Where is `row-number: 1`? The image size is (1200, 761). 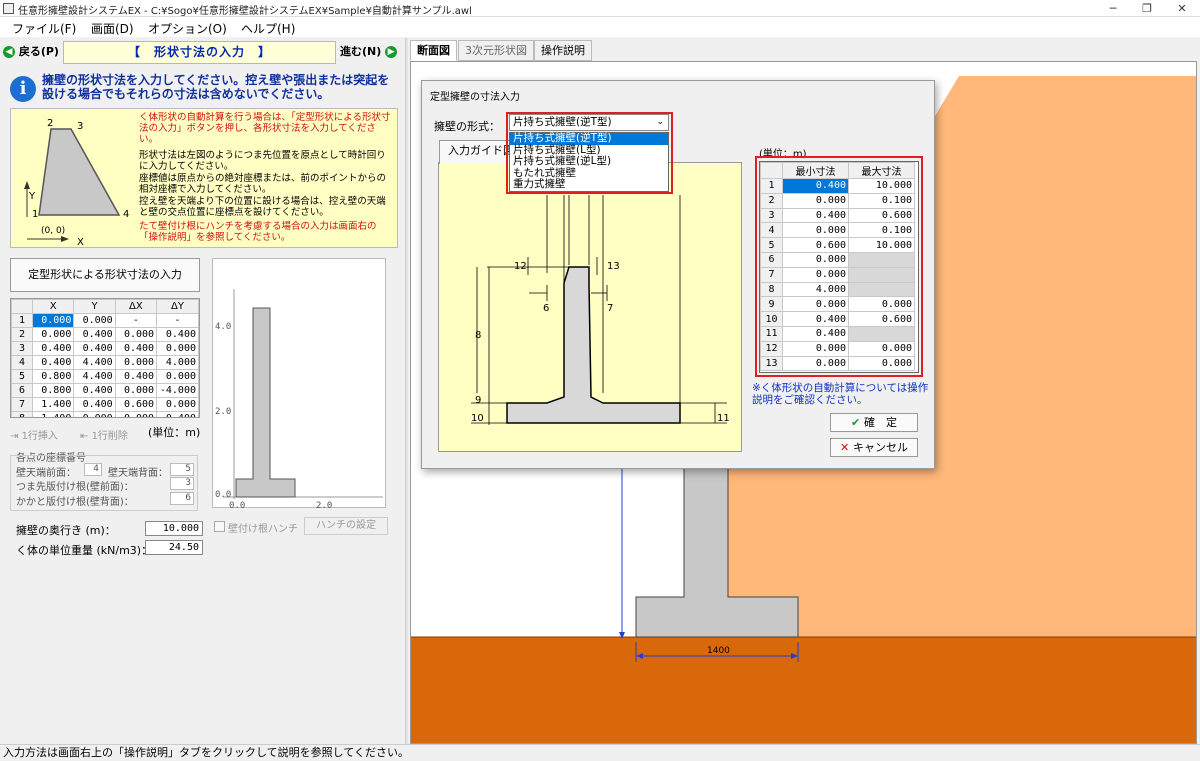 row-number: 1 is located at coordinates (22, 320).